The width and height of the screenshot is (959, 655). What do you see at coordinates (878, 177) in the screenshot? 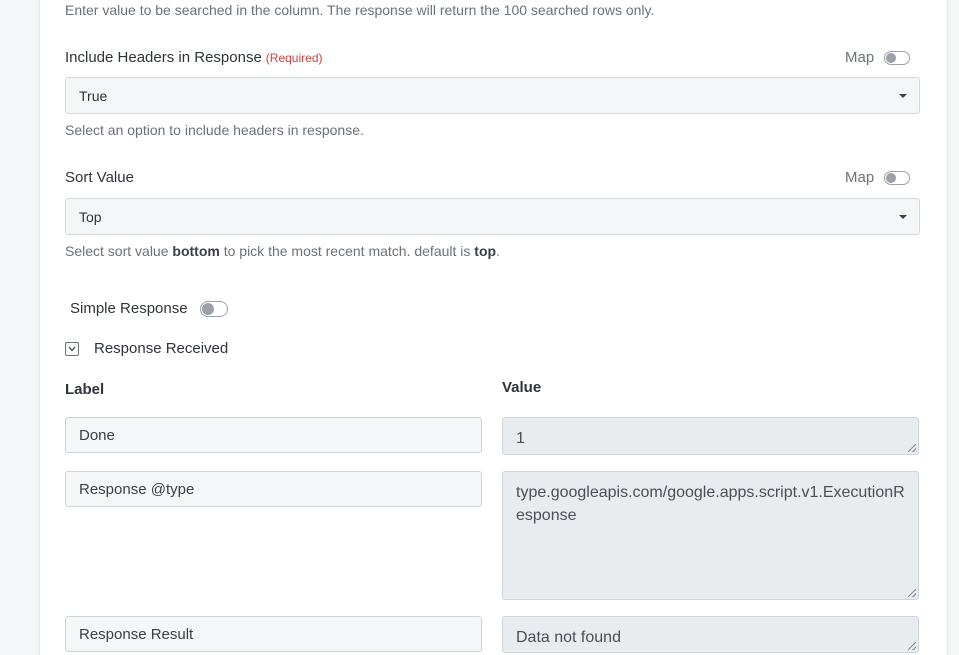
I see `sort-value-map: Map` at bounding box center [878, 177].